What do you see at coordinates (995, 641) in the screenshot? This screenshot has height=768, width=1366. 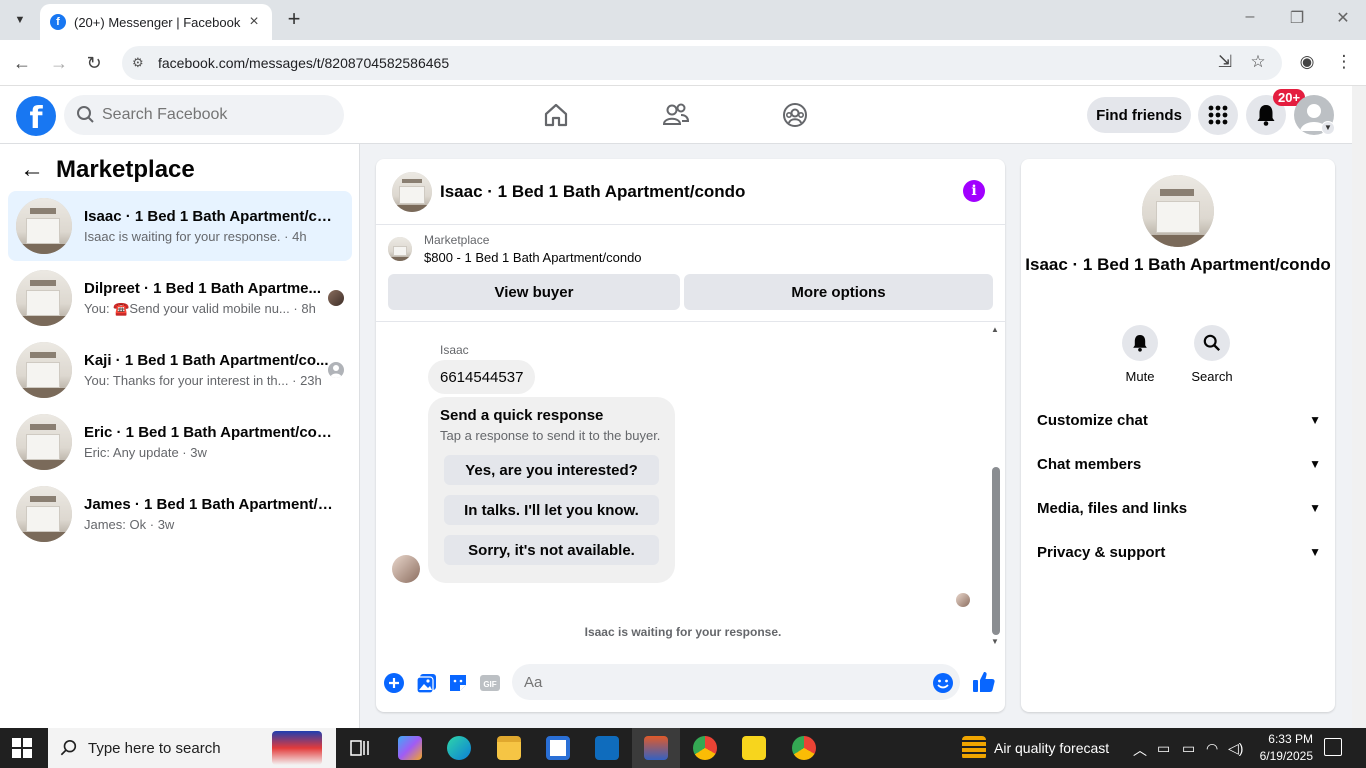 I see `scroll-down-icon: ▼` at bounding box center [995, 641].